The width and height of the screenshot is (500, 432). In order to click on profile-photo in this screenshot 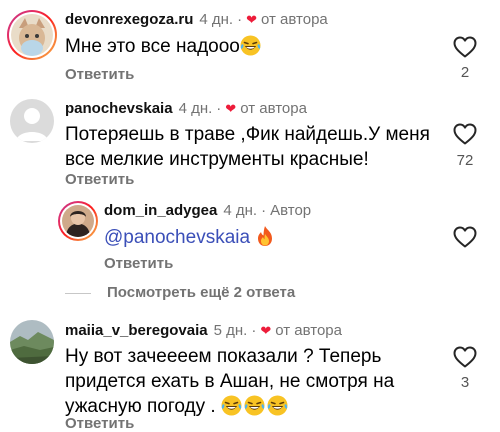, I will do `click(78, 221)`.